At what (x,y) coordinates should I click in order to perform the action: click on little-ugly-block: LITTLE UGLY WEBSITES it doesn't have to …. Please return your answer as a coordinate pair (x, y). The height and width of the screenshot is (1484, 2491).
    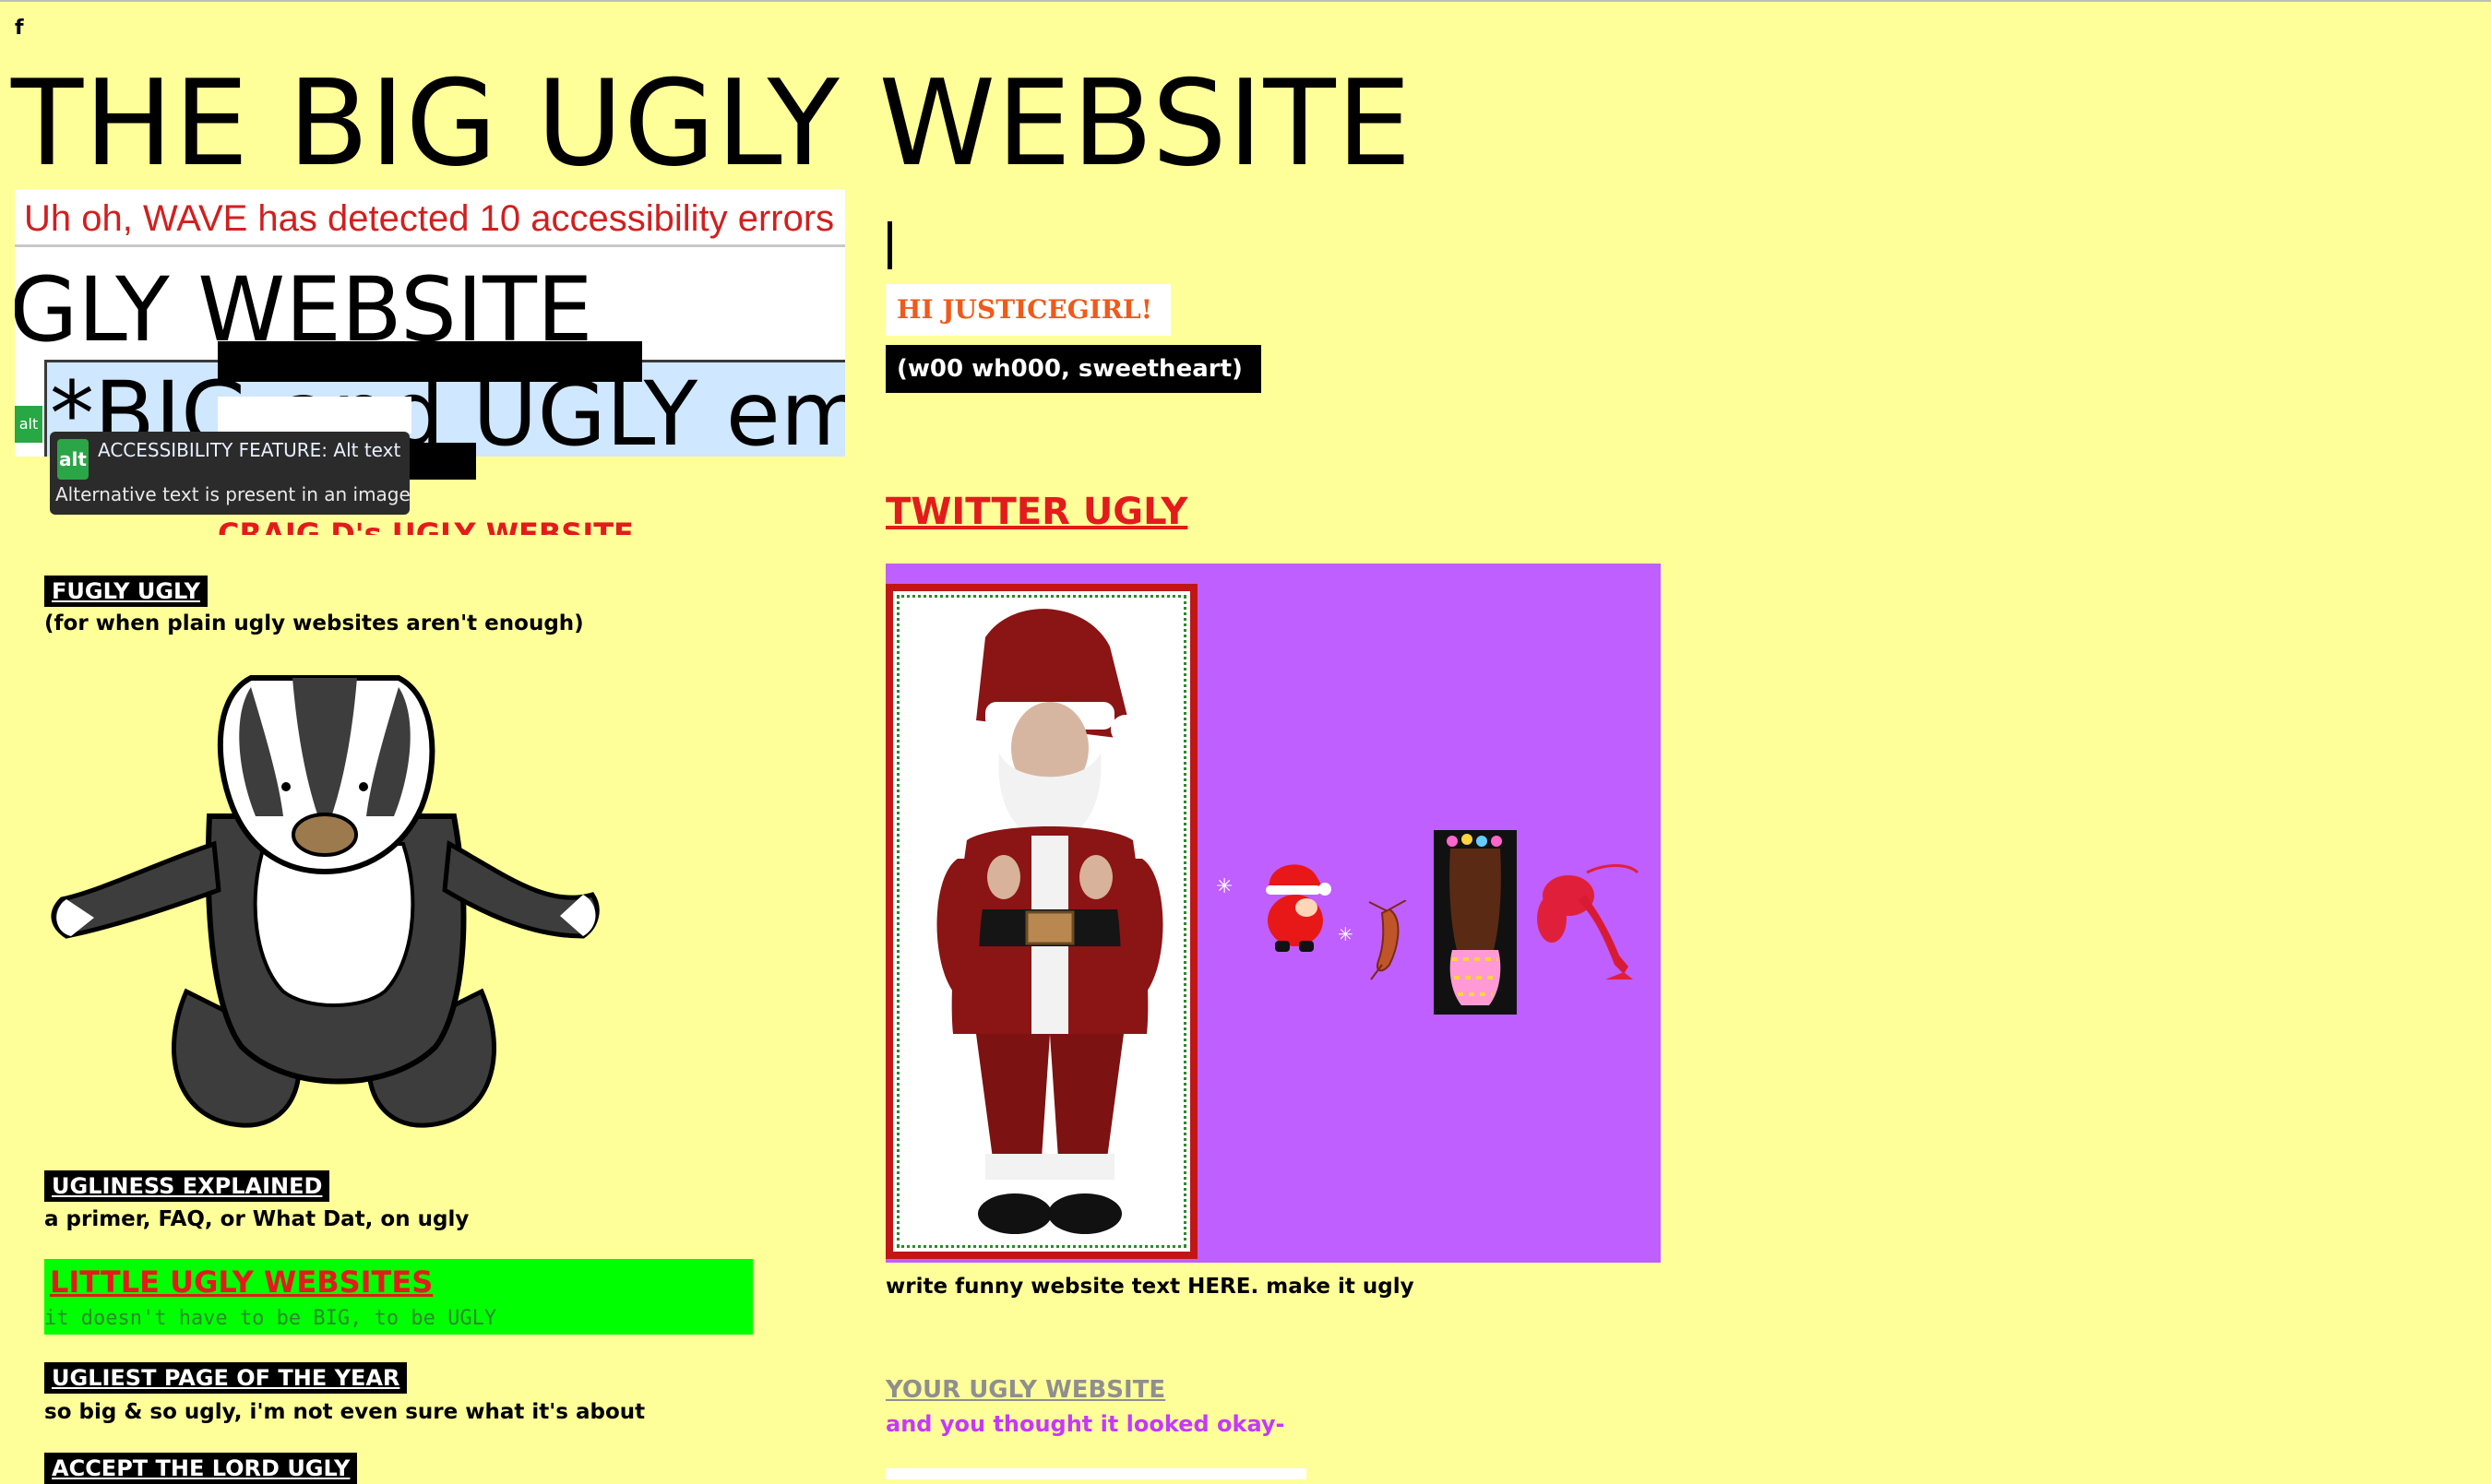
    Looking at the image, I should click on (398, 1297).